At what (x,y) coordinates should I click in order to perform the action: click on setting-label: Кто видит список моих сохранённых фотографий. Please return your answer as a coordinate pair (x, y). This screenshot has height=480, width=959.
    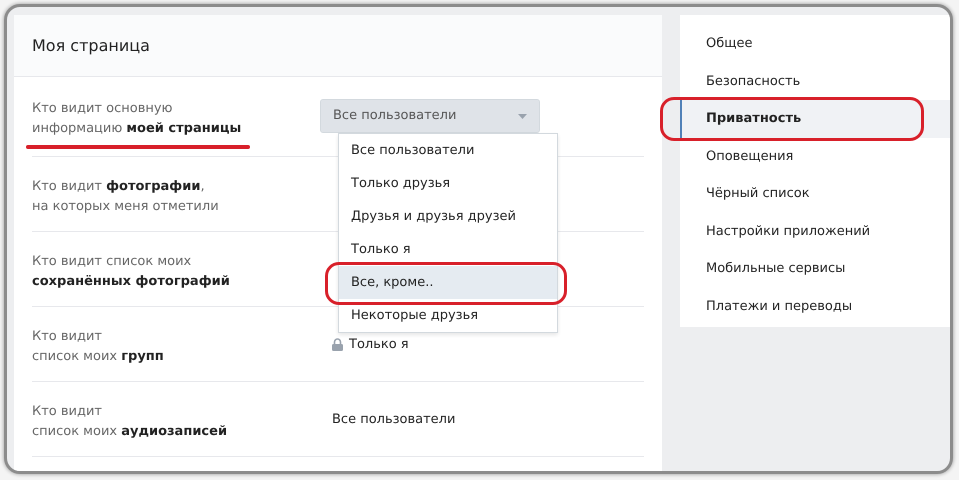
    Looking at the image, I should click on (131, 272).